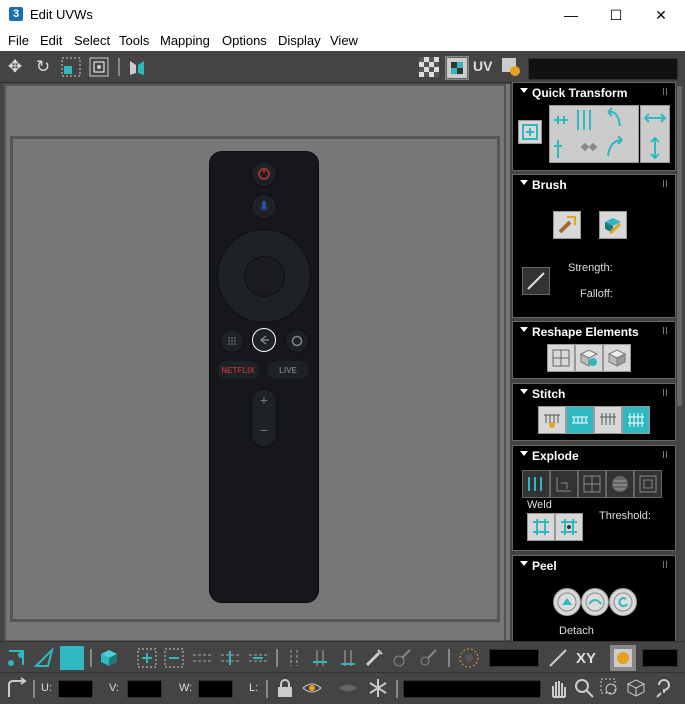 Image resolution: width=685 pixels, height=704 pixels. What do you see at coordinates (648, 484) in the screenshot?
I see `flatten-by-polygon-angle-icon` at bounding box center [648, 484].